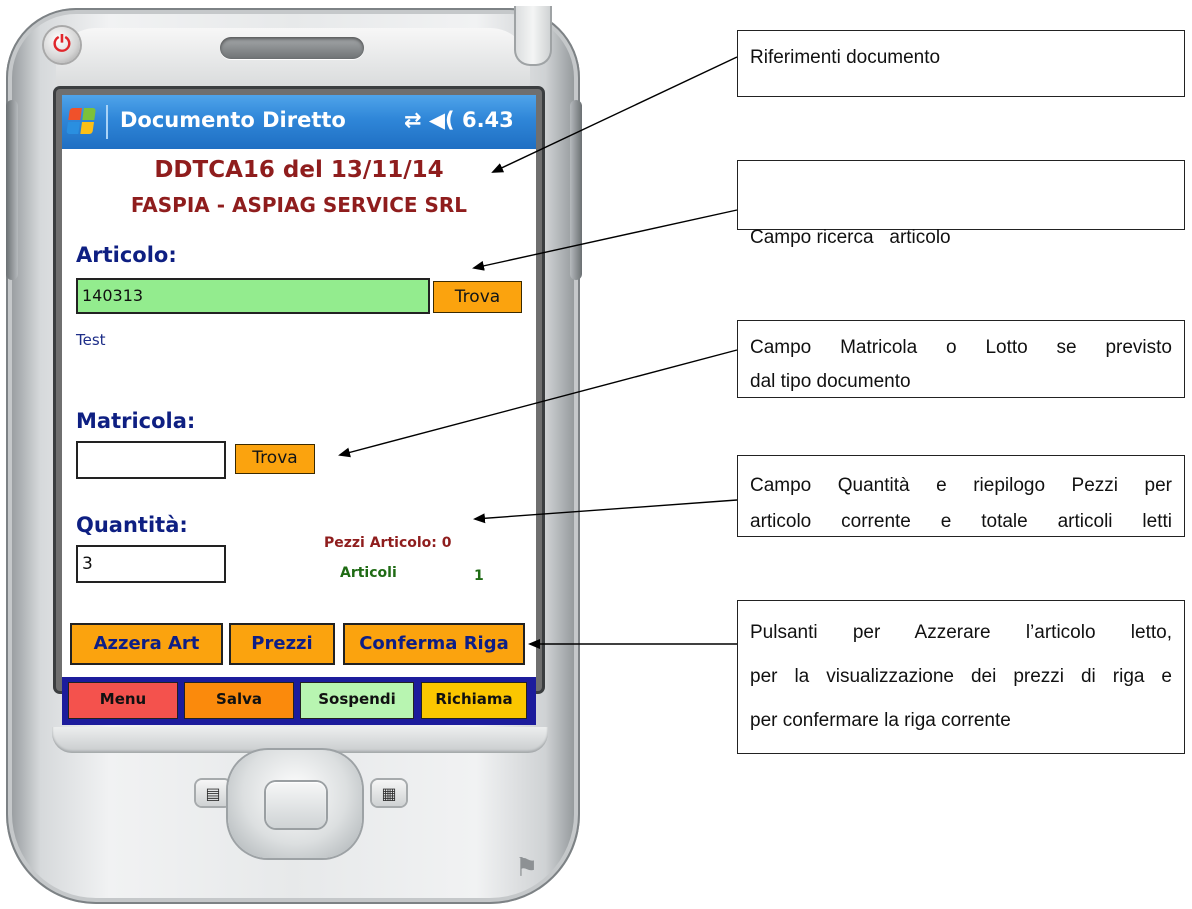 The height and width of the screenshot is (909, 1192). I want to click on arrow-riferimenti, so click(614, 114).